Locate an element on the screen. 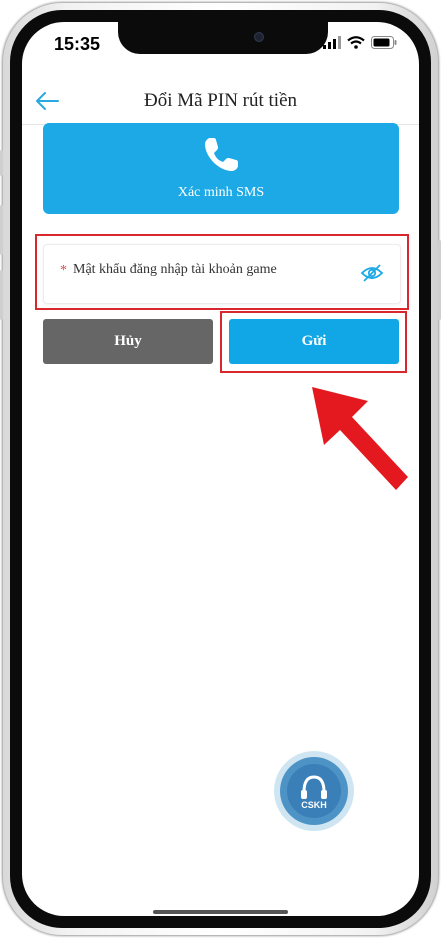  sms-verify-button: Xác minh SMS is located at coordinates (221, 168).